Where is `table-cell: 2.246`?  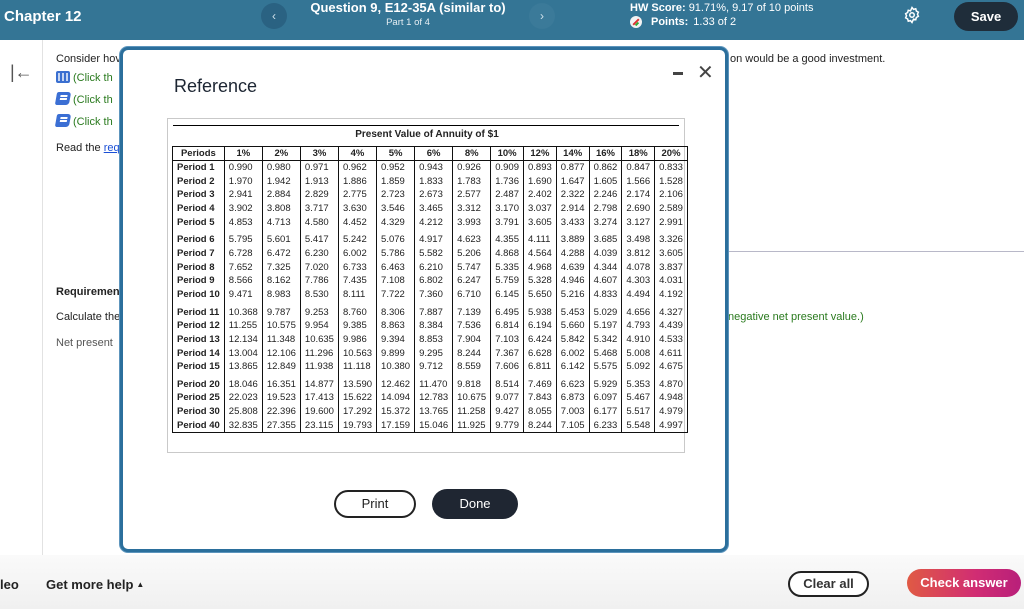 table-cell: 2.246 is located at coordinates (605, 195).